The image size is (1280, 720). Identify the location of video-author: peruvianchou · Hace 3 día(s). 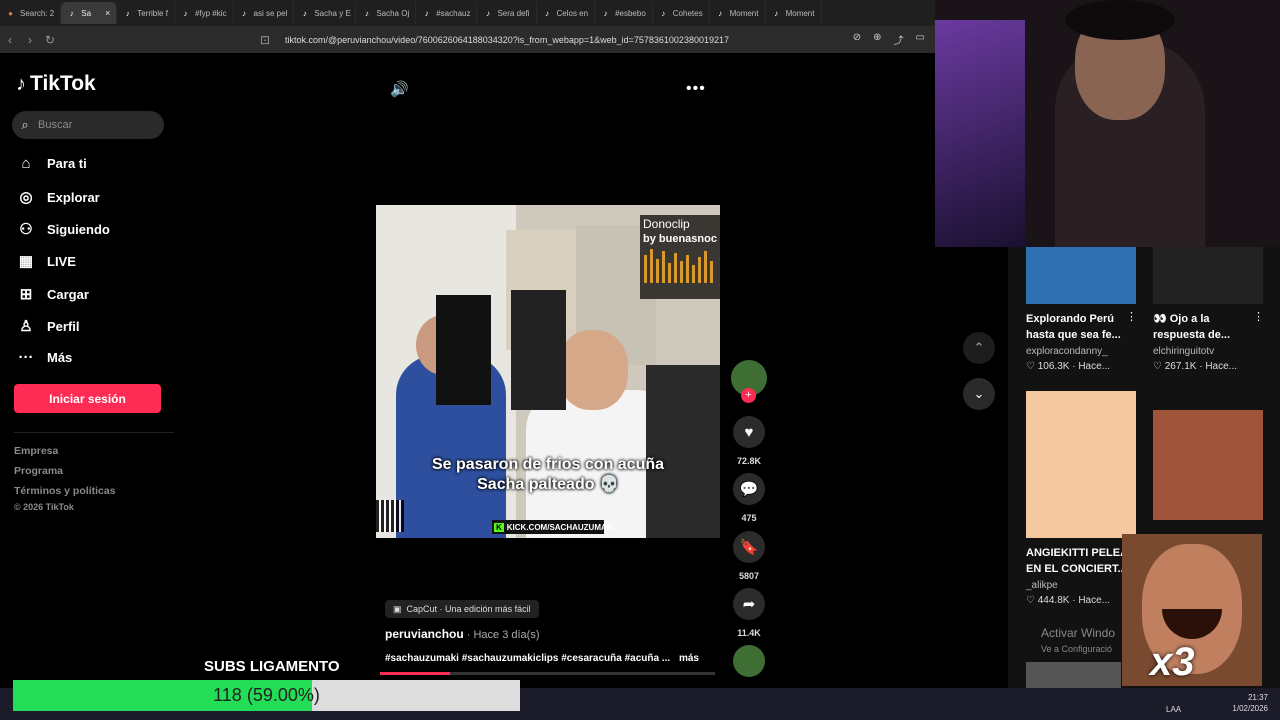
(462, 634).